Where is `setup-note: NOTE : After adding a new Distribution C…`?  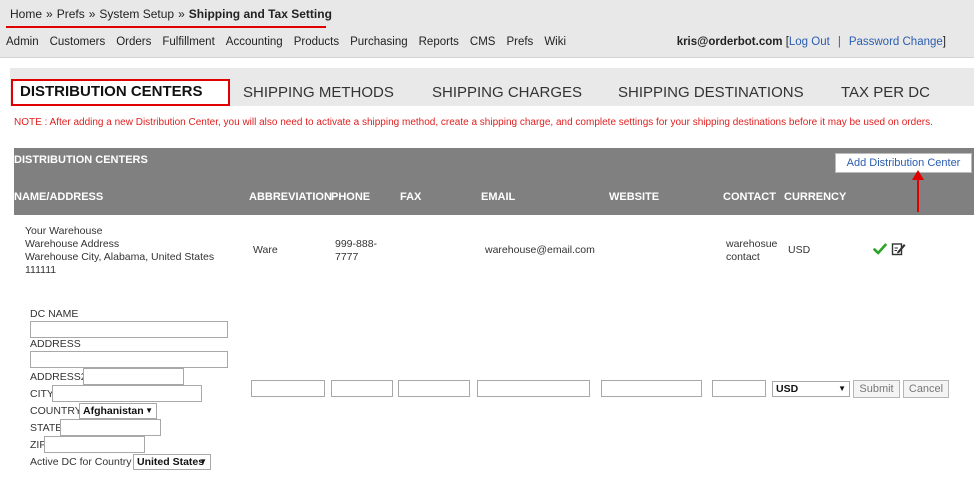 setup-note: NOTE : After adding a new Distribution C… is located at coordinates (473, 122).